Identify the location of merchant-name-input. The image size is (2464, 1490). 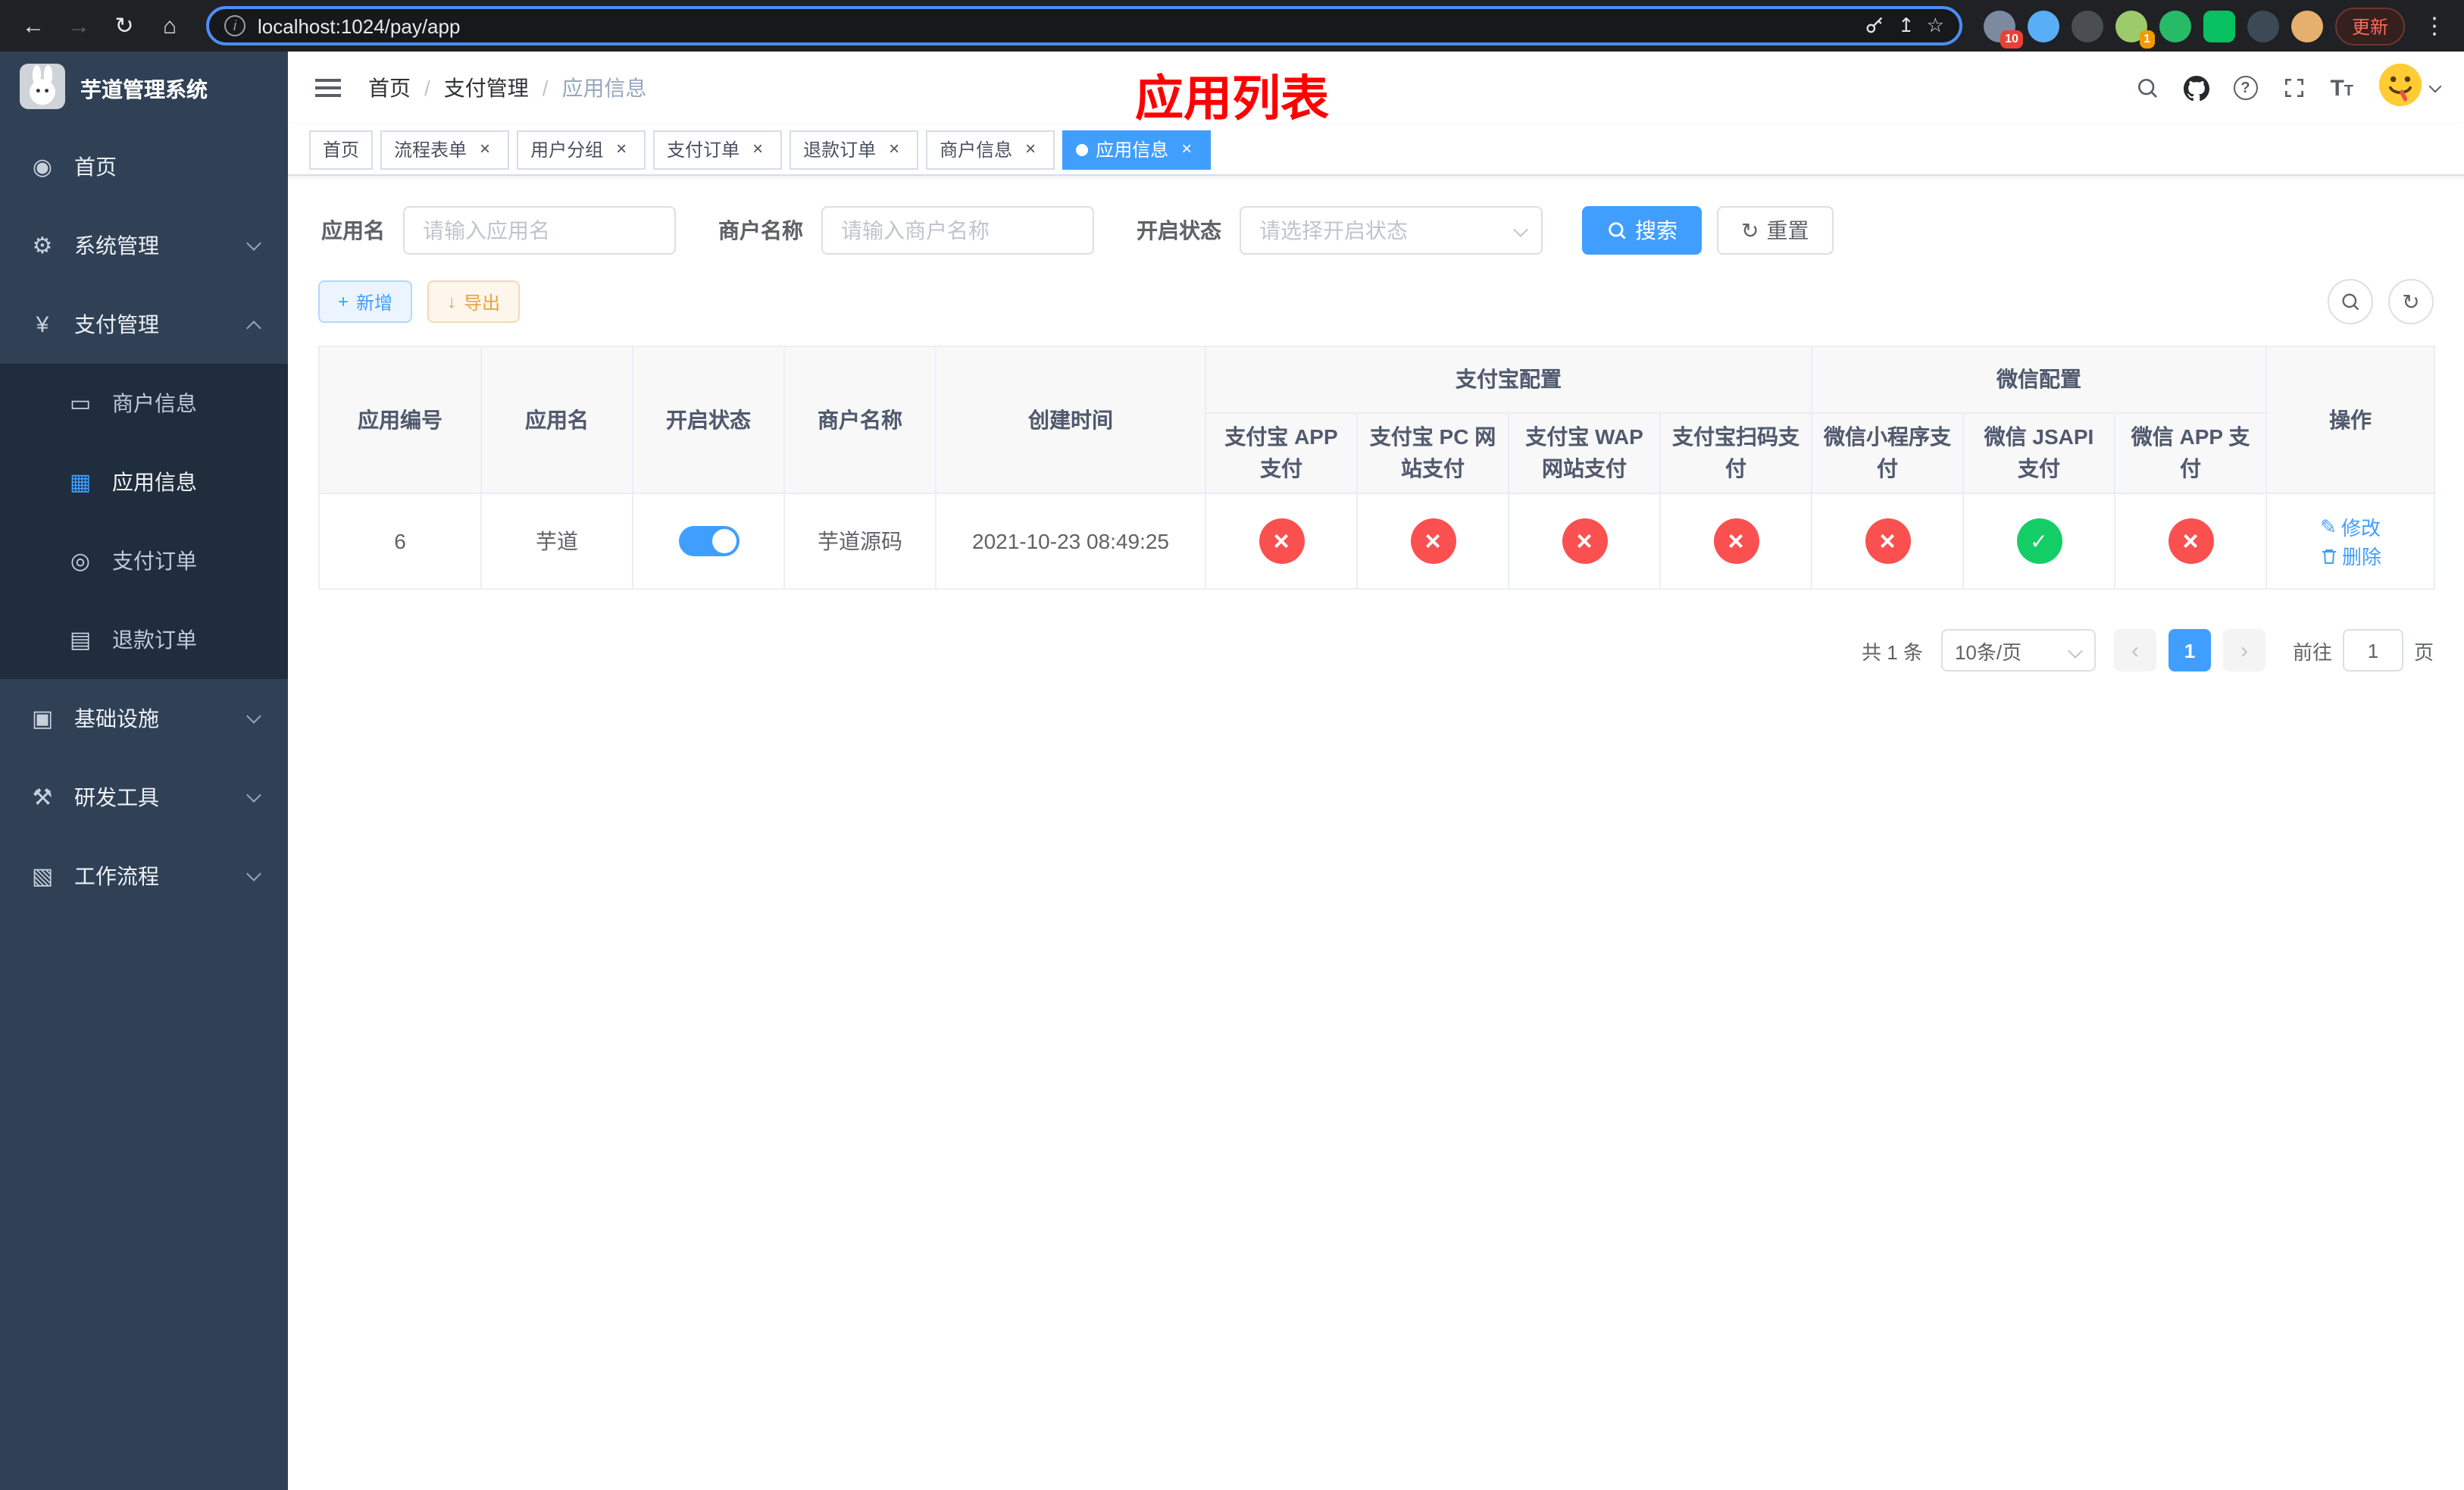
(957, 230).